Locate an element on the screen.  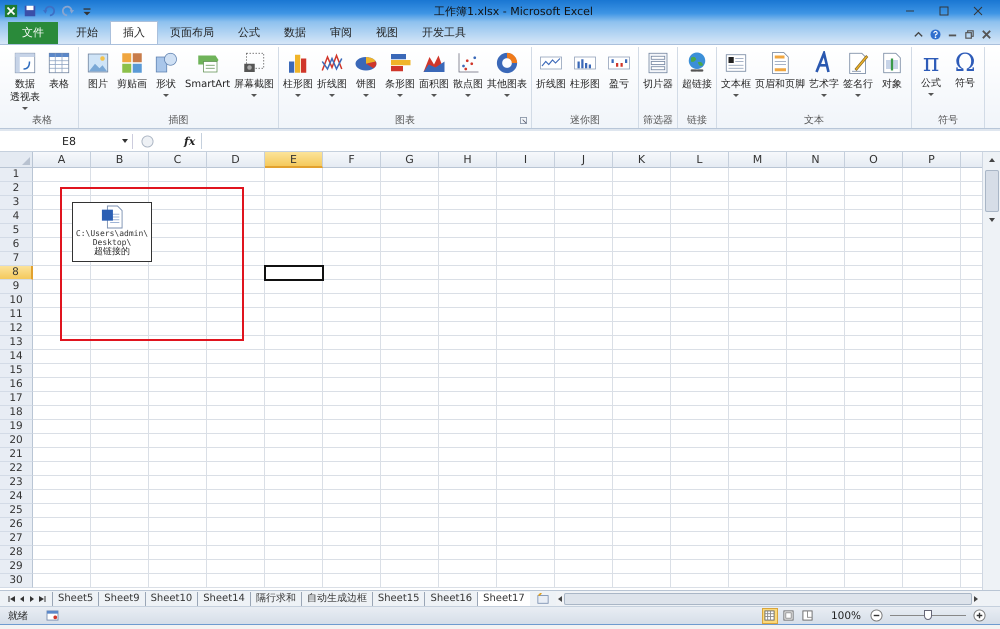
ribbon-button: 表格 is located at coordinates (59, 79).